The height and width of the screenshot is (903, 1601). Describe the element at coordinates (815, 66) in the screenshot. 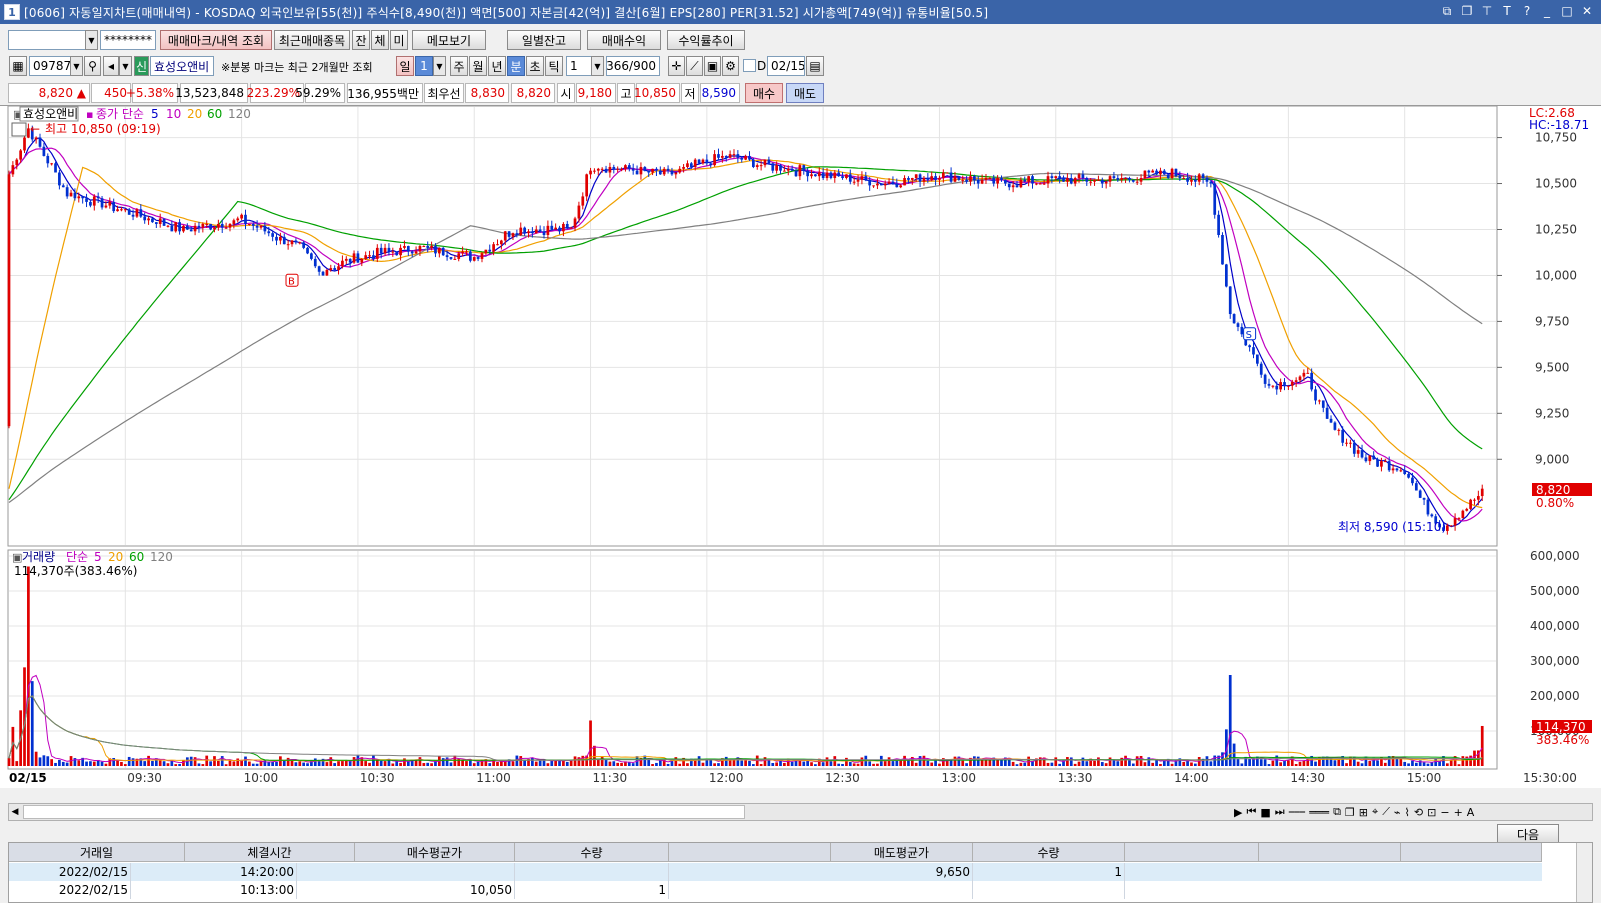

I see `calendar-icon: ▤` at that location.